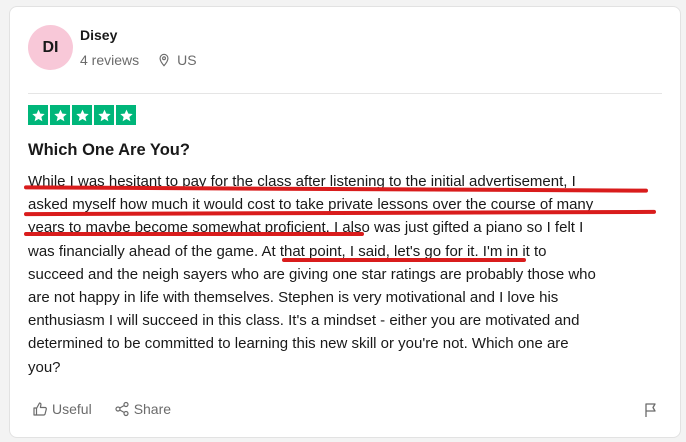 Image resolution: width=686 pixels, height=442 pixels. Describe the element at coordinates (98, 35) in the screenshot. I see `reviewer-name: Disey` at that location.